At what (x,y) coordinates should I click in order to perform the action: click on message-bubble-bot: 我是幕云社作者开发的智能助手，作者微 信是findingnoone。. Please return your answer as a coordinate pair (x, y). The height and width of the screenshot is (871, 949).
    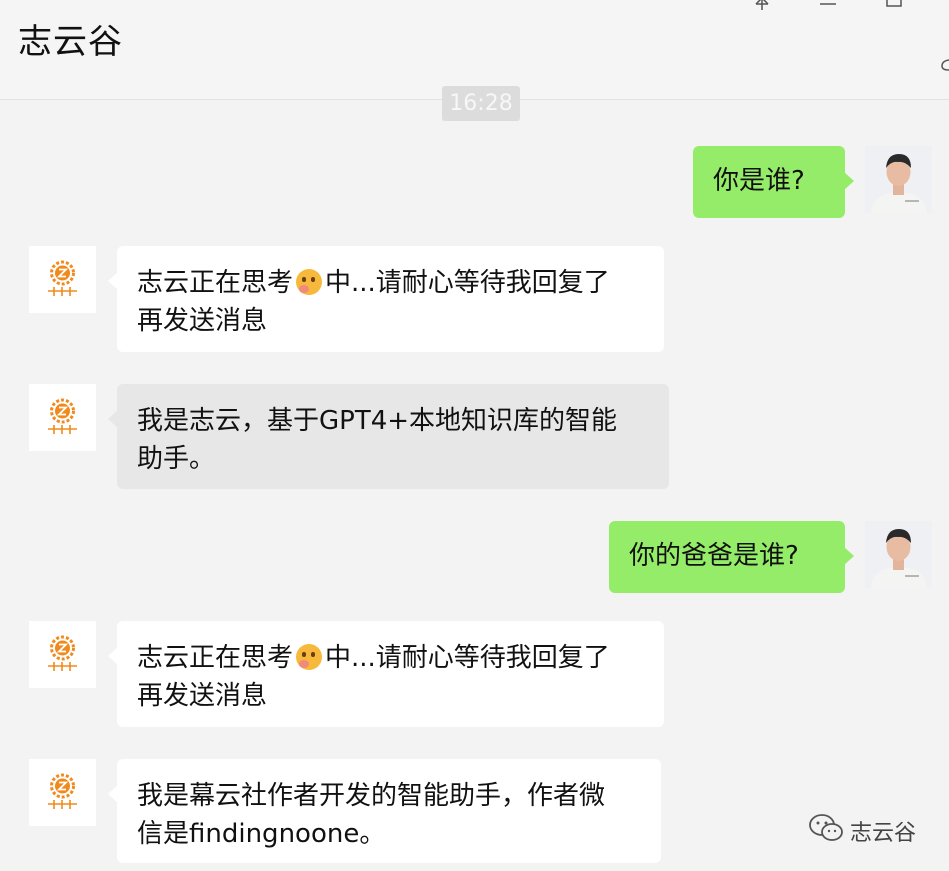
    Looking at the image, I should click on (384, 811).